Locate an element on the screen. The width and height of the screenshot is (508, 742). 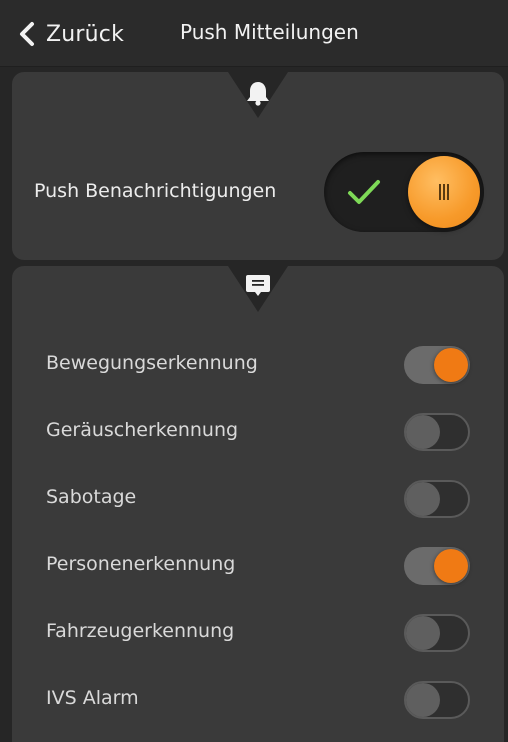
personenerkennung-toggle is located at coordinates (437, 566).